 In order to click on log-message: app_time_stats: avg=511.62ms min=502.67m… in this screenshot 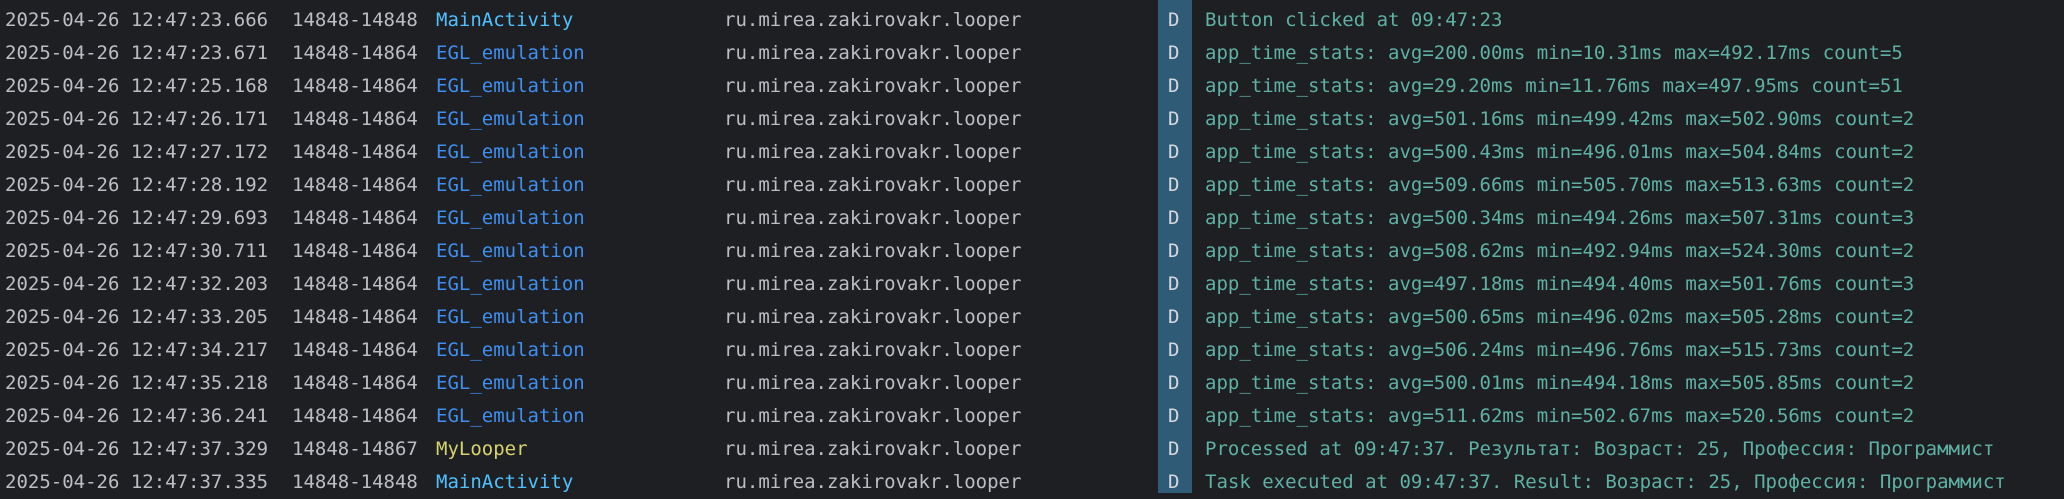, I will do `click(1560, 416)`.